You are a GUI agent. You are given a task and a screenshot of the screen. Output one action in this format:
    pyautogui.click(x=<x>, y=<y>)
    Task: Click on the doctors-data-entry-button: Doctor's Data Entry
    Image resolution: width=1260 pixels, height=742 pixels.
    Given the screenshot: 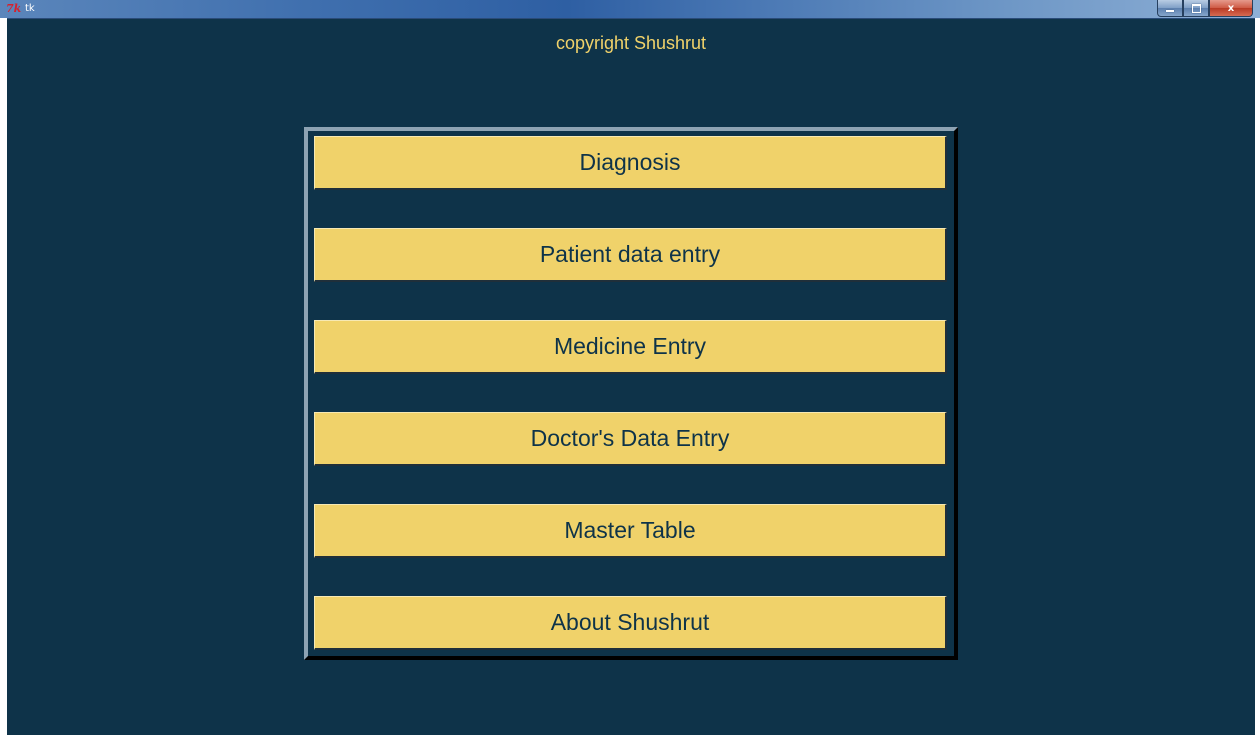 What is the action you would take?
    pyautogui.click(x=630, y=439)
    